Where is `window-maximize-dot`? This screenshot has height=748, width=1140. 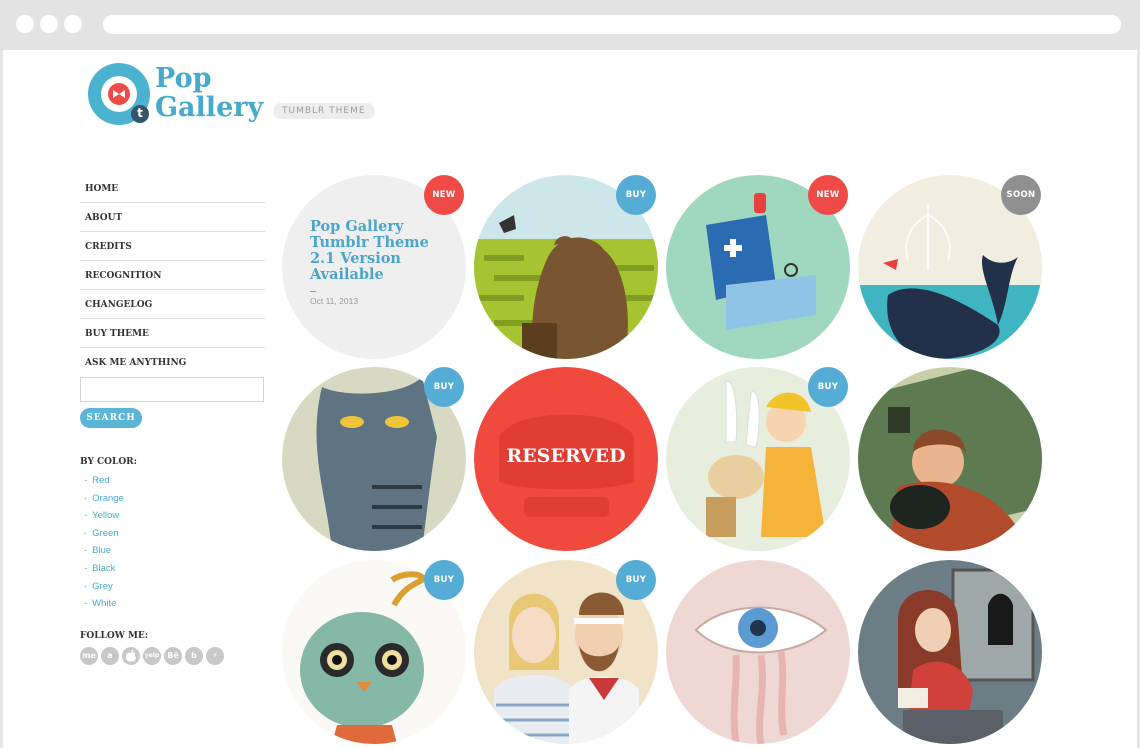 window-maximize-dot is located at coordinates (73, 24).